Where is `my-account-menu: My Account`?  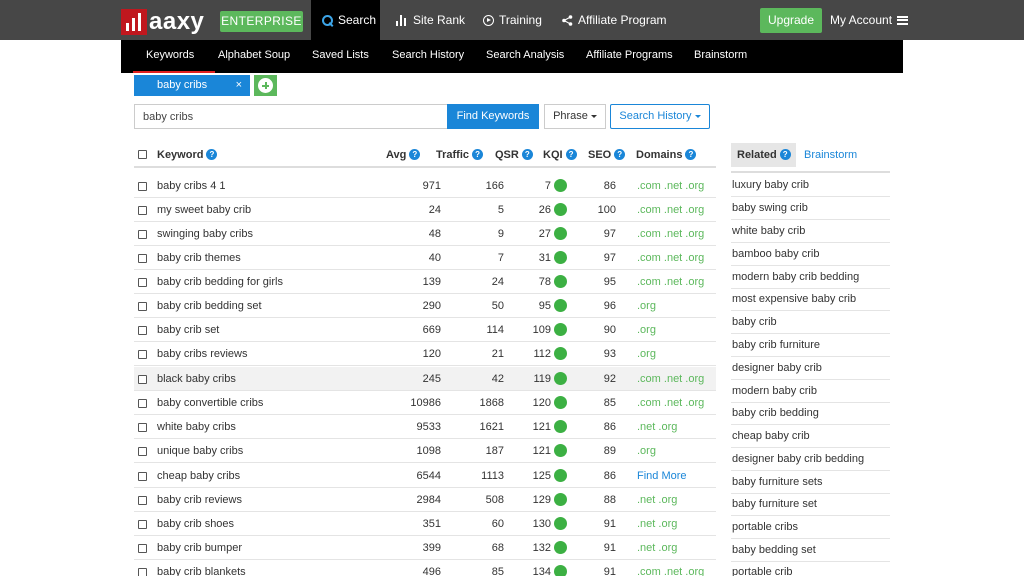
my-account-menu: My Account is located at coordinates (869, 20).